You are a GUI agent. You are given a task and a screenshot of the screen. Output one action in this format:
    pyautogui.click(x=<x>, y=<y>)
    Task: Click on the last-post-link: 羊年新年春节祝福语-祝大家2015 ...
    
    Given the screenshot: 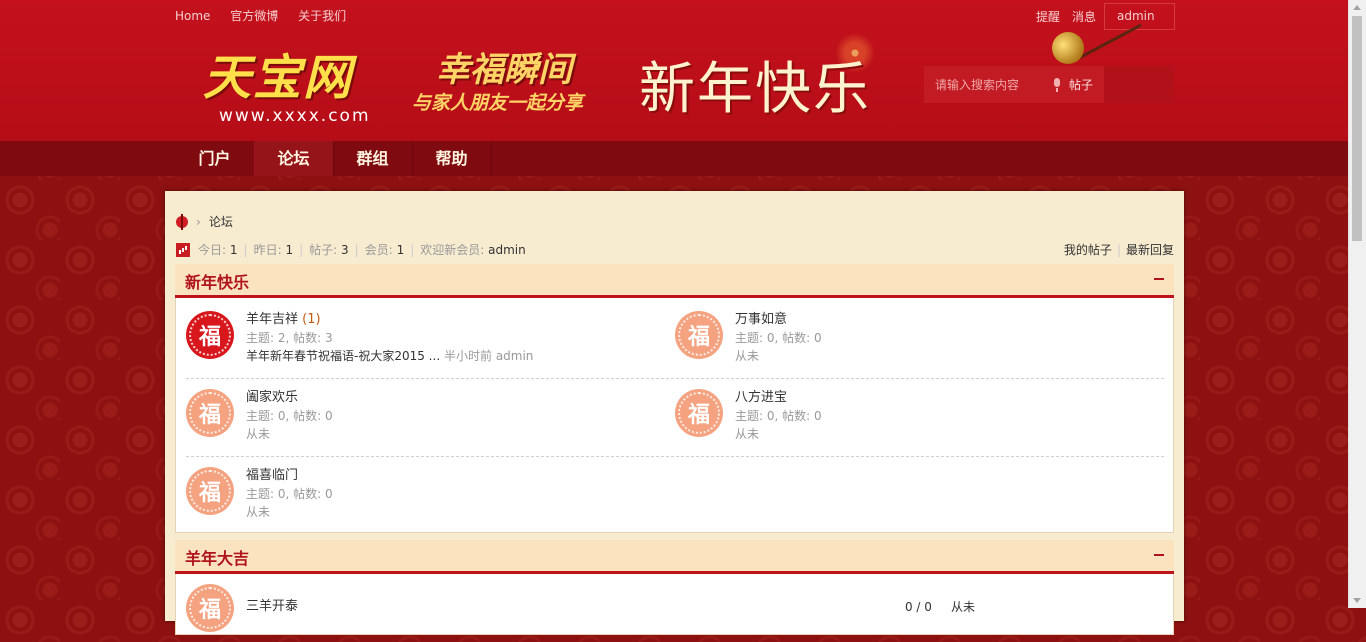 What is the action you would take?
    pyautogui.click(x=343, y=356)
    